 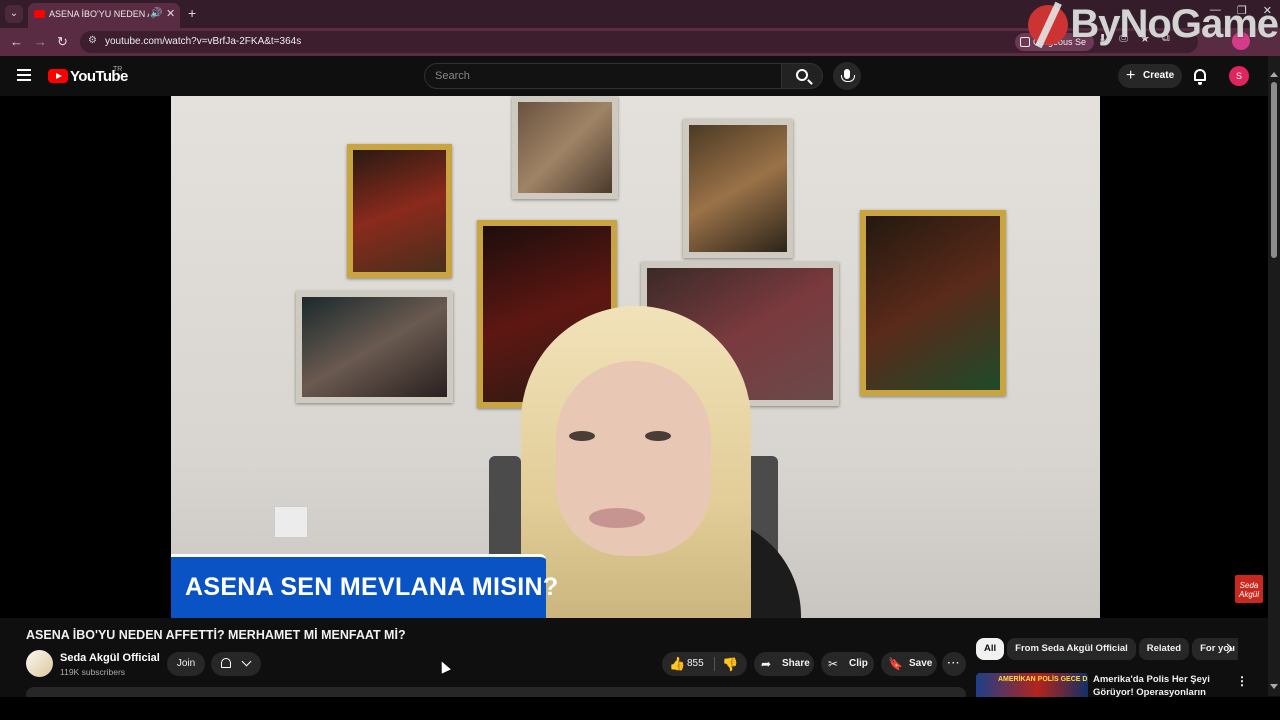 What do you see at coordinates (236, 664) in the screenshot?
I see `notification-bell-button` at bounding box center [236, 664].